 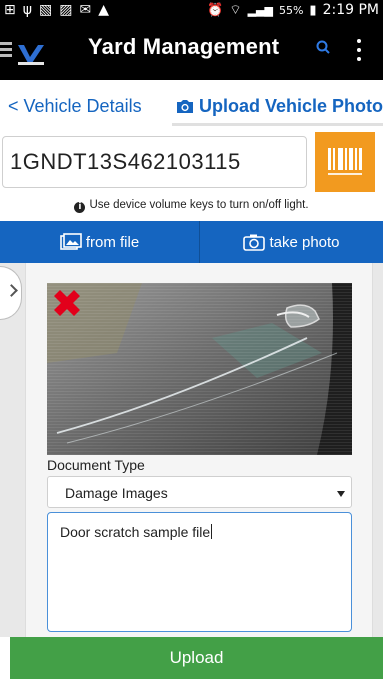 I want to click on description-text: Door scratch sample file, so click(x=136, y=532).